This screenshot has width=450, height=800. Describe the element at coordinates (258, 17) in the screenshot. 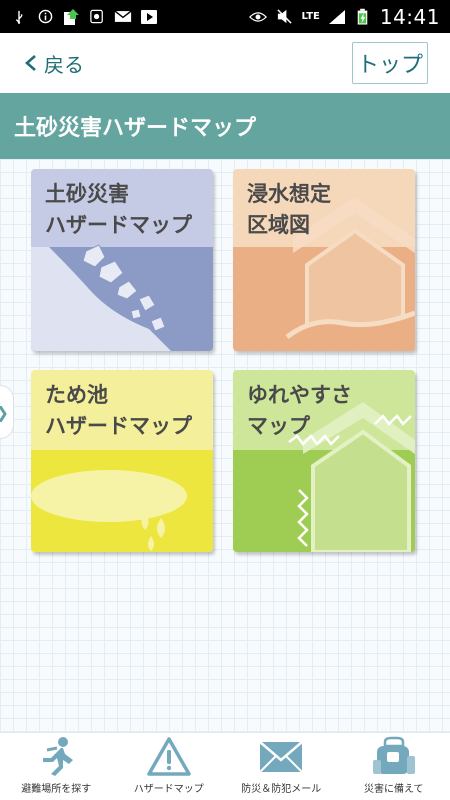

I see `eye-icon` at that location.